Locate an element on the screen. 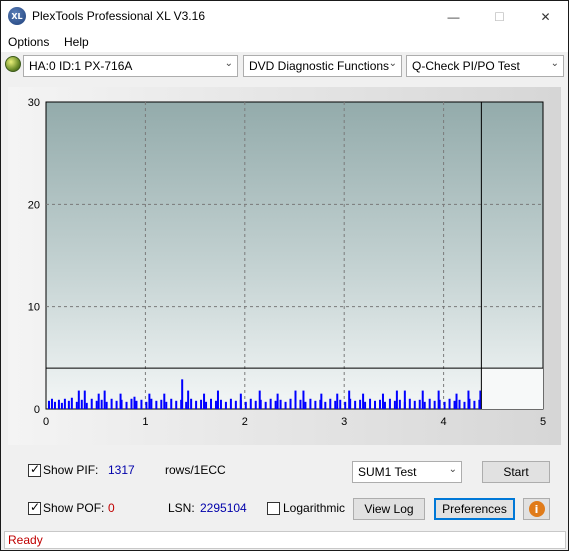 The height and width of the screenshot is (551, 569). info-button: i is located at coordinates (536, 509).